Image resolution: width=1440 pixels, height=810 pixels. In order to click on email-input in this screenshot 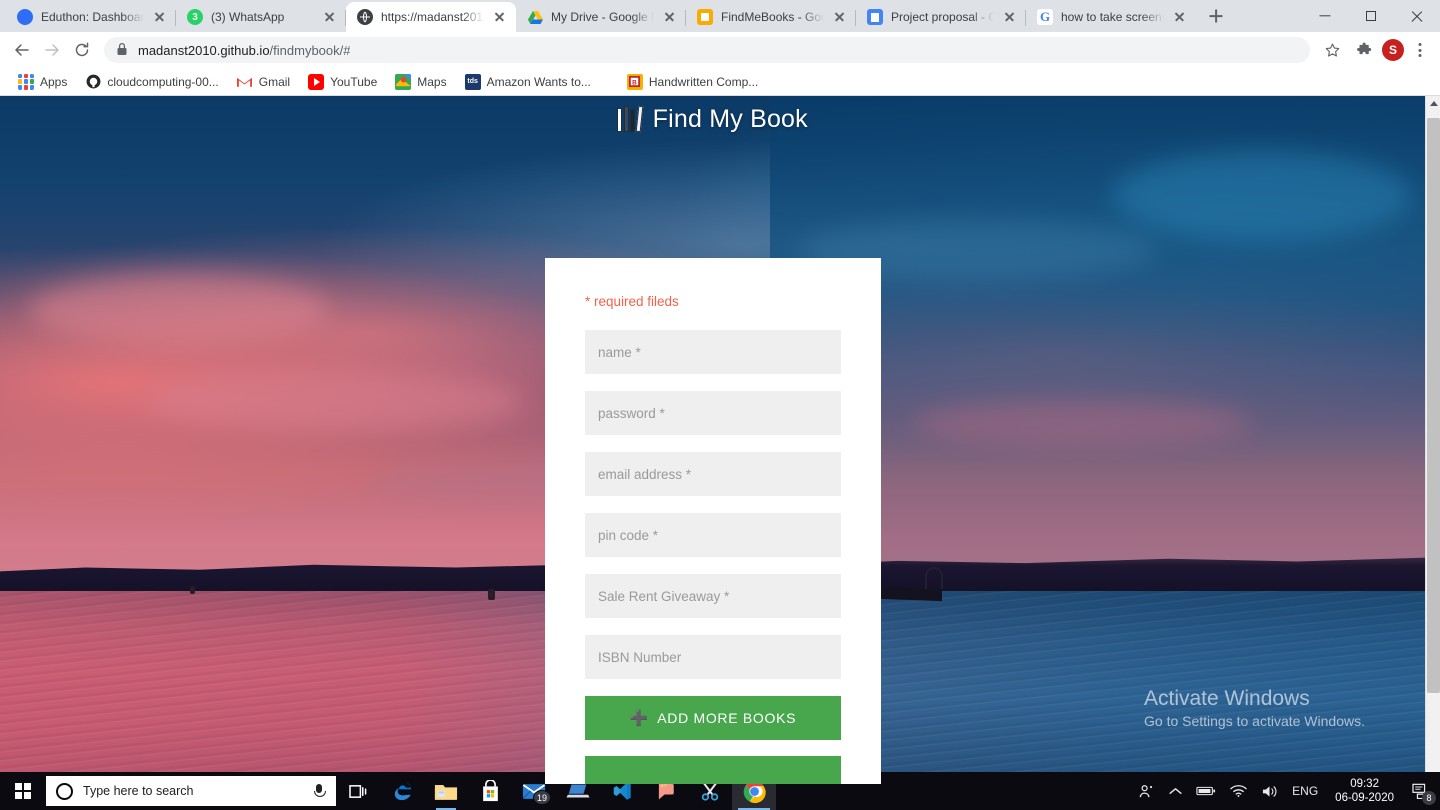, I will do `click(713, 474)`.